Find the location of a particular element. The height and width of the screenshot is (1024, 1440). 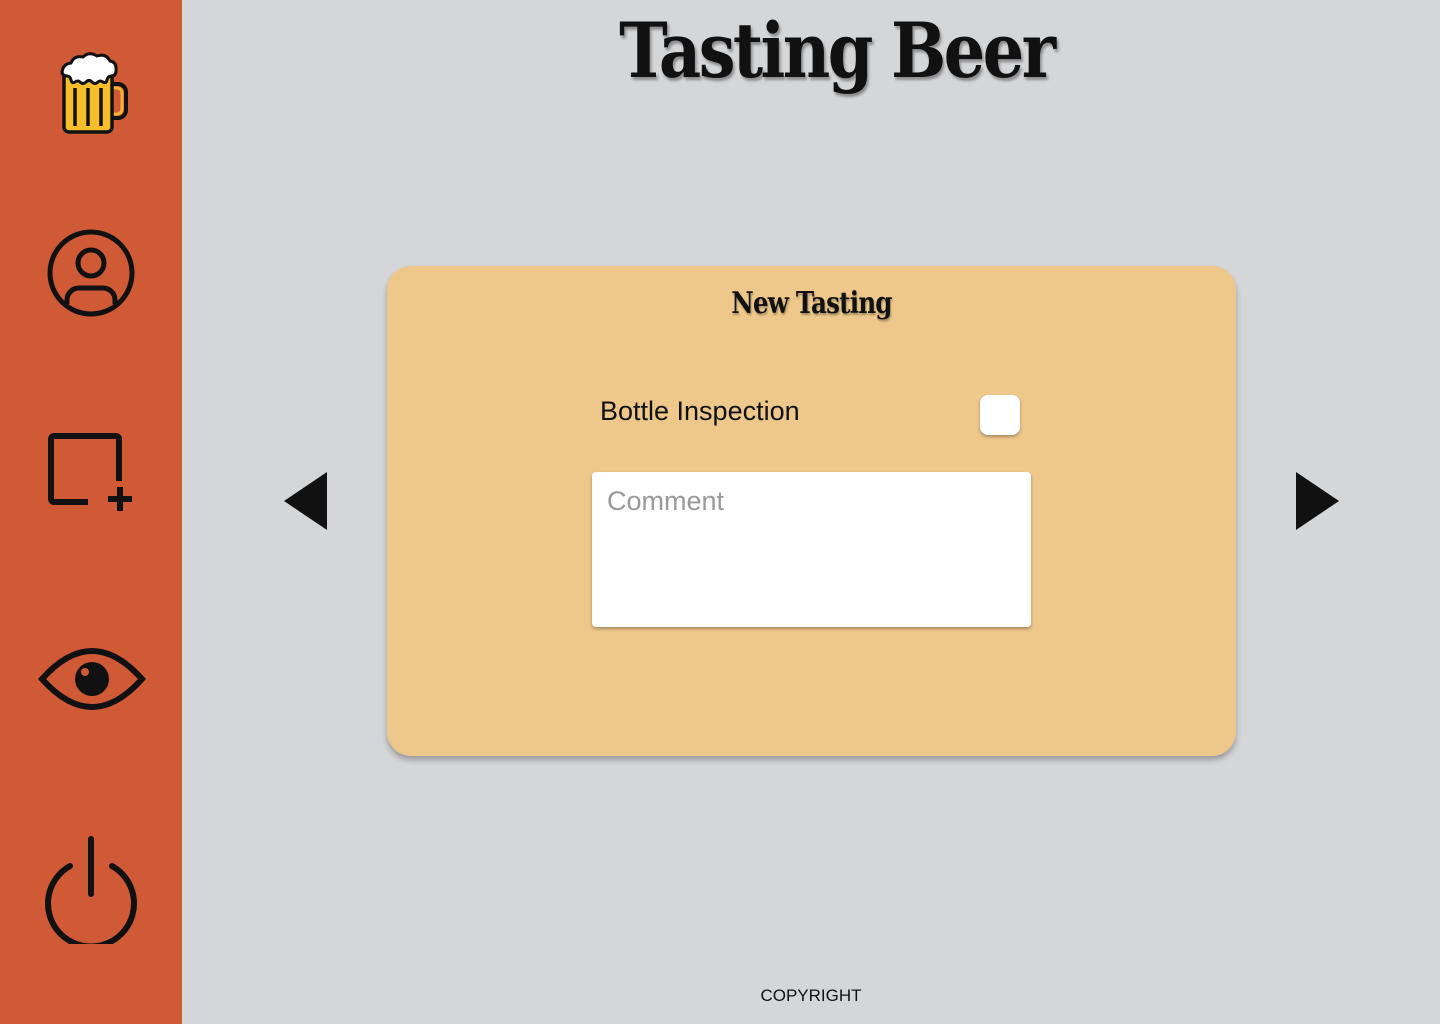

comment-textarea: Comment is located at coordinates (811, 549).